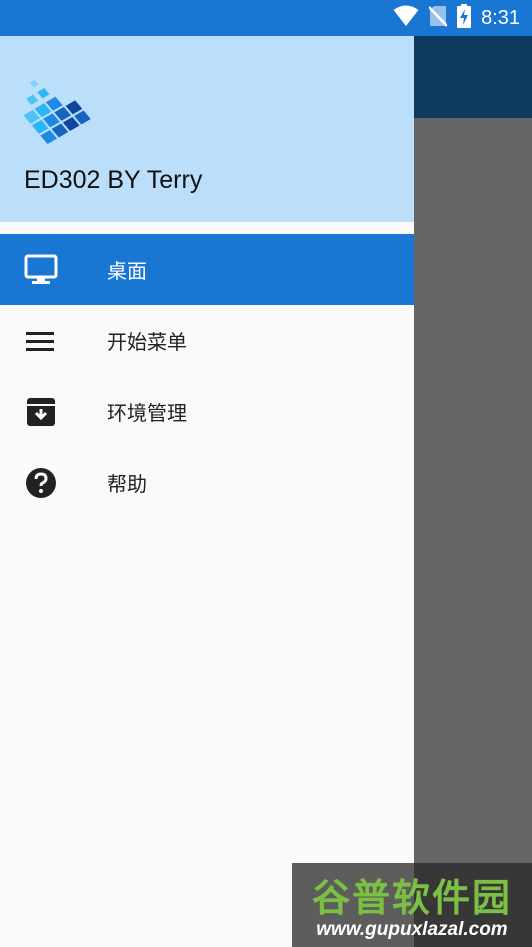 The image size is (532, 947). Describe the element at coordinates (41, 341) in the screenshot. I see `menu-lines-icon` at that location.